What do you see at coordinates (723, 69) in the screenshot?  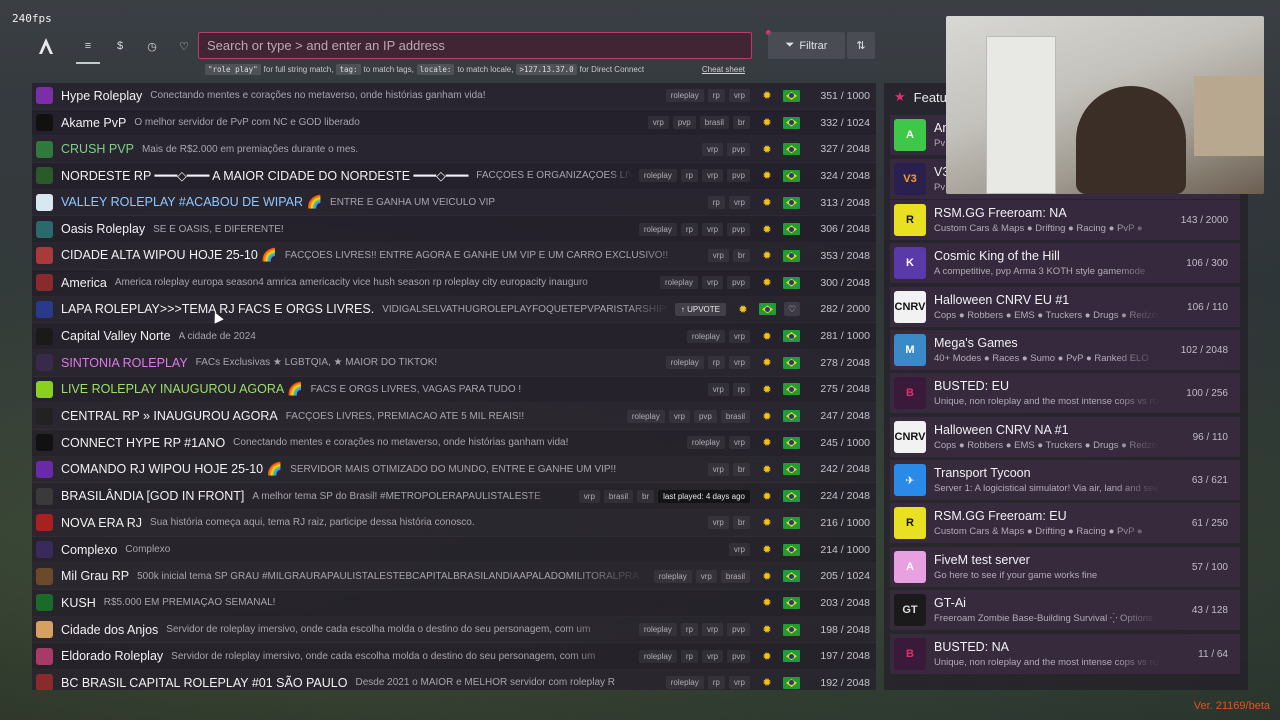 I see `cheat-sheet-link: Cheat sheet` at bounding box center [723, 69].